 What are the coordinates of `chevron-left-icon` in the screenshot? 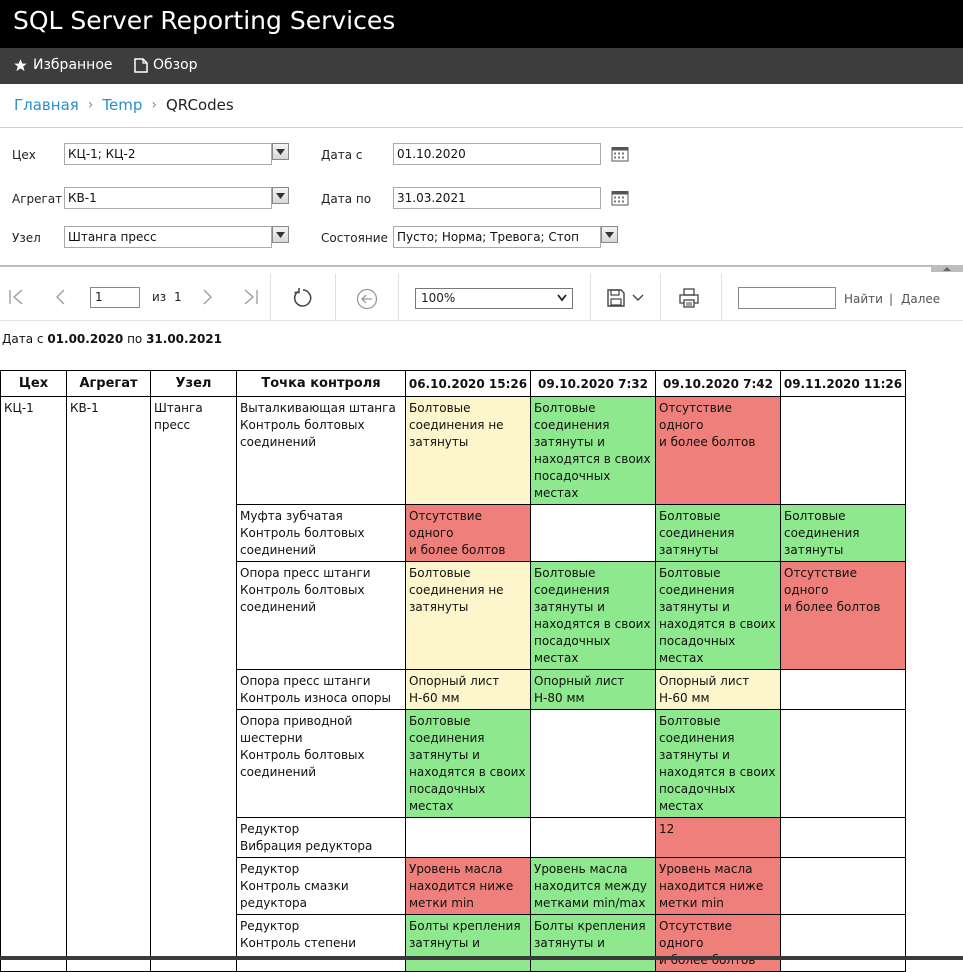 It's located at (60, 297).